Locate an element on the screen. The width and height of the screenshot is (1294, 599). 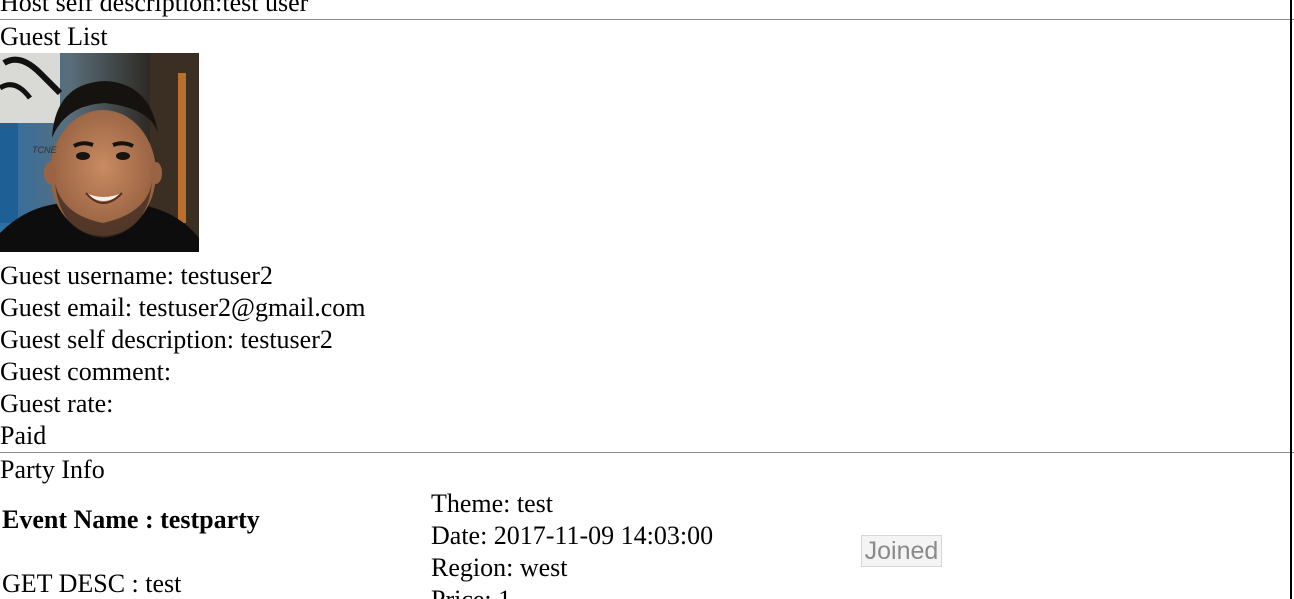
guest-rate: Guest rate: is located at coordinates (57, 403).